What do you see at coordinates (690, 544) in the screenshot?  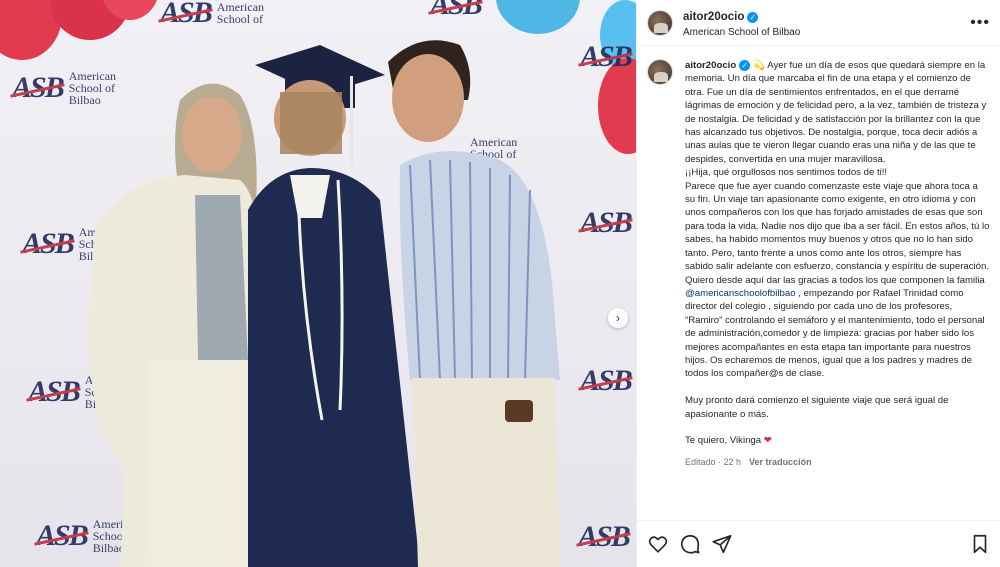 I see `comment-icon` at bounding box center [690, 544].